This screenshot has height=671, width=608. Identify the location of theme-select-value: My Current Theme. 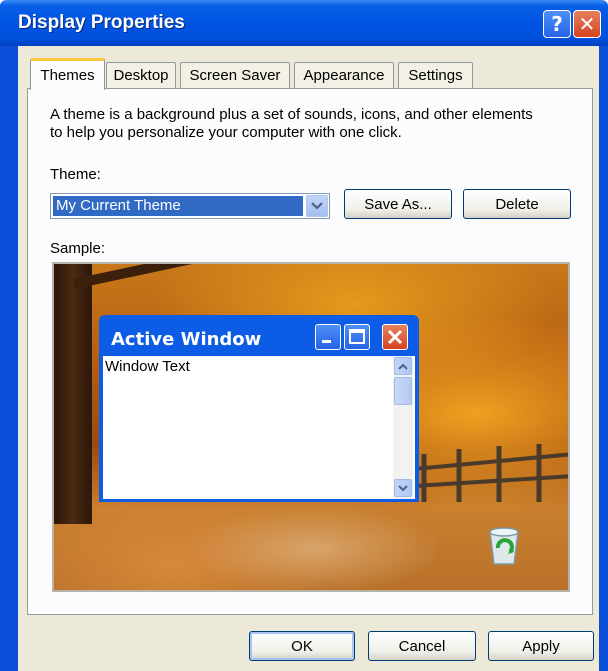
(178, 206).